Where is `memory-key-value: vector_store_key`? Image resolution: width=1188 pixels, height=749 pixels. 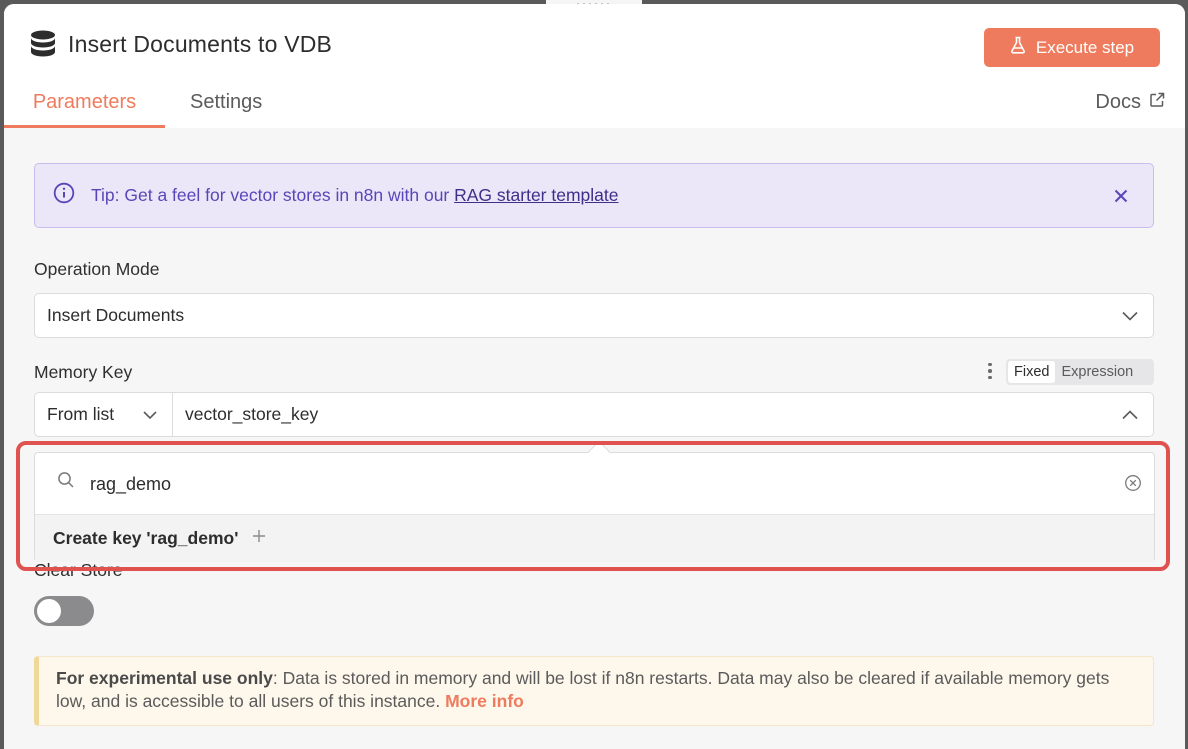 memory-key-value: vector_store_key is located at coordinates (252, 414).